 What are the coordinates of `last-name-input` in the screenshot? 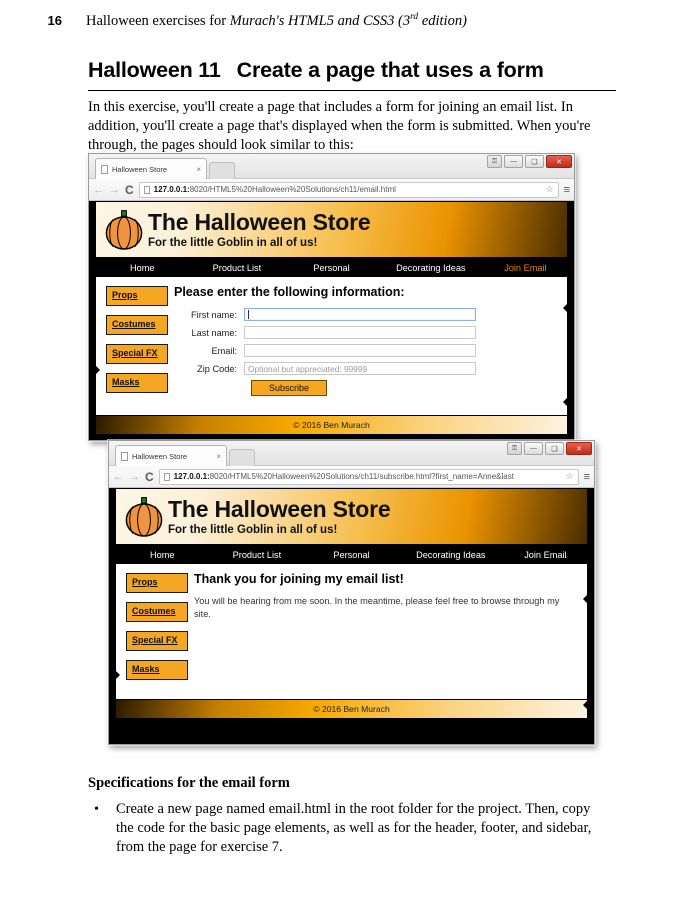 It's located at (360, 332).